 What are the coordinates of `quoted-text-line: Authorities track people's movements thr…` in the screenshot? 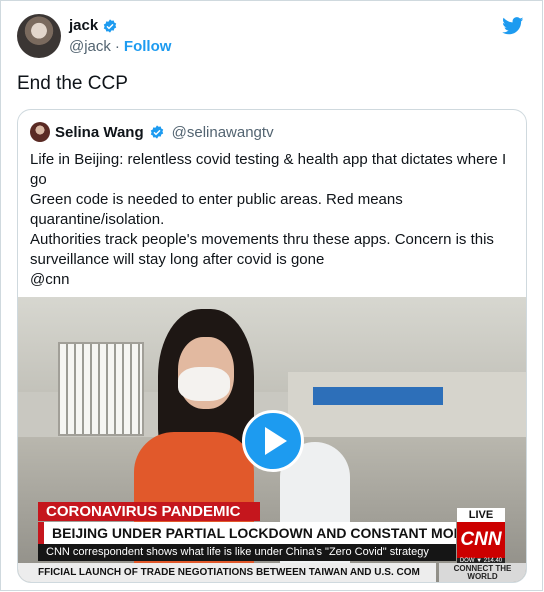 It's located at (262, 249).